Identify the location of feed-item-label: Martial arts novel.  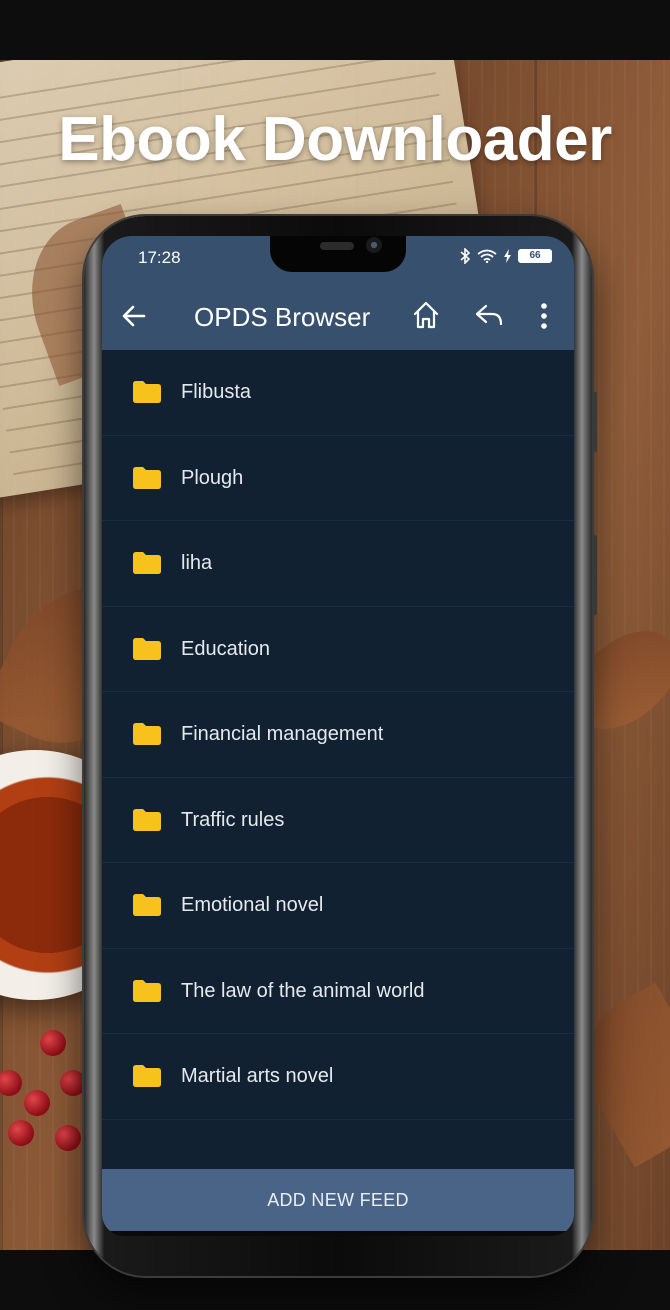
(257, 1076).